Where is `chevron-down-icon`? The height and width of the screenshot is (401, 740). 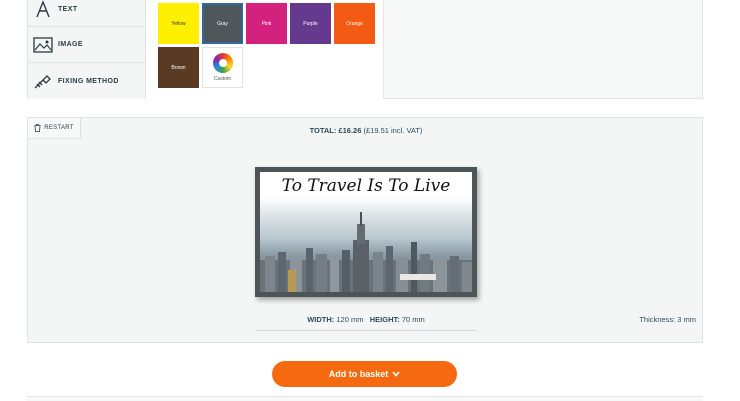 chevron-down-icon is located at coordinates (396, 374).